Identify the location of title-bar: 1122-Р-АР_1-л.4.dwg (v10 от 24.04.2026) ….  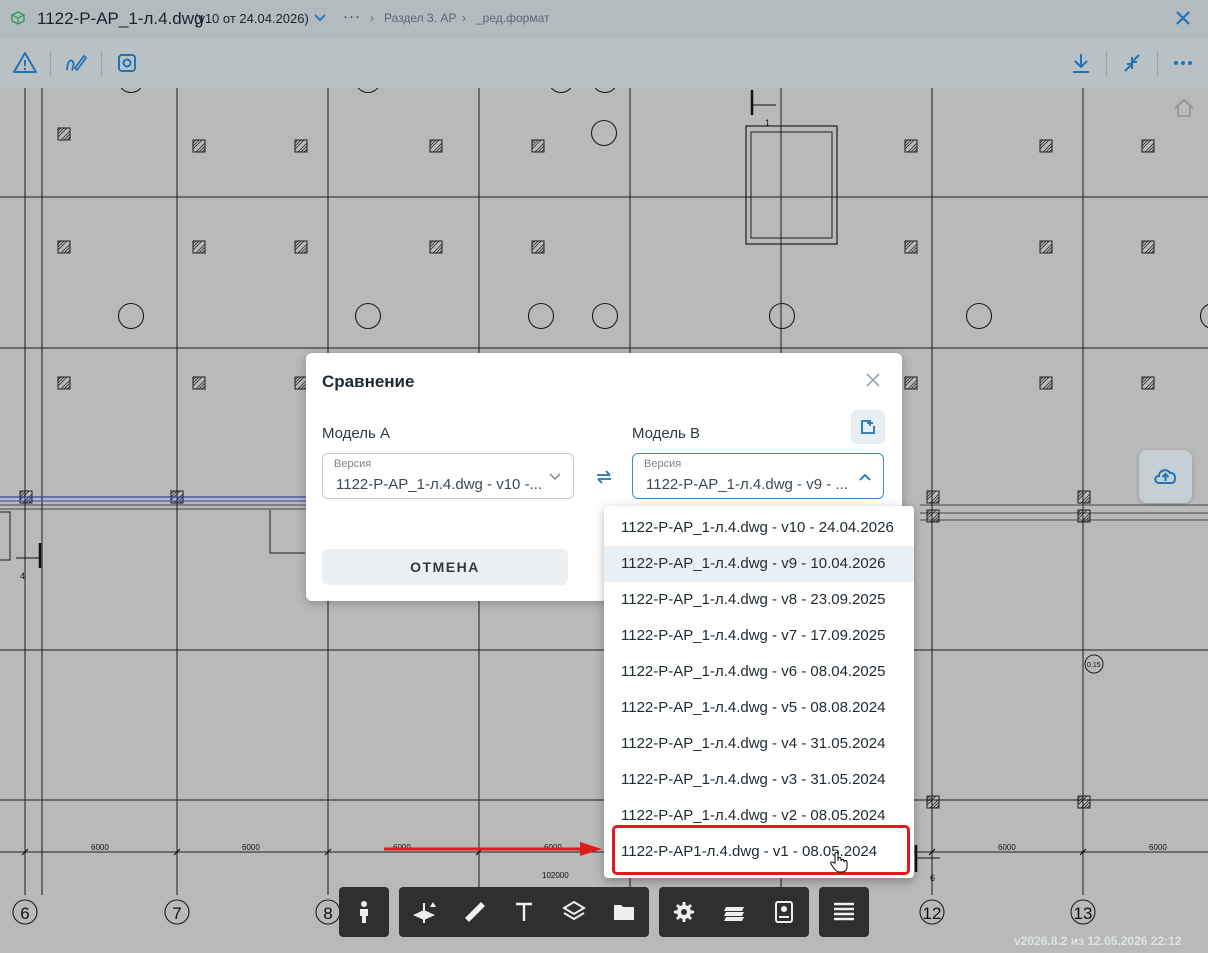
(604, 19).